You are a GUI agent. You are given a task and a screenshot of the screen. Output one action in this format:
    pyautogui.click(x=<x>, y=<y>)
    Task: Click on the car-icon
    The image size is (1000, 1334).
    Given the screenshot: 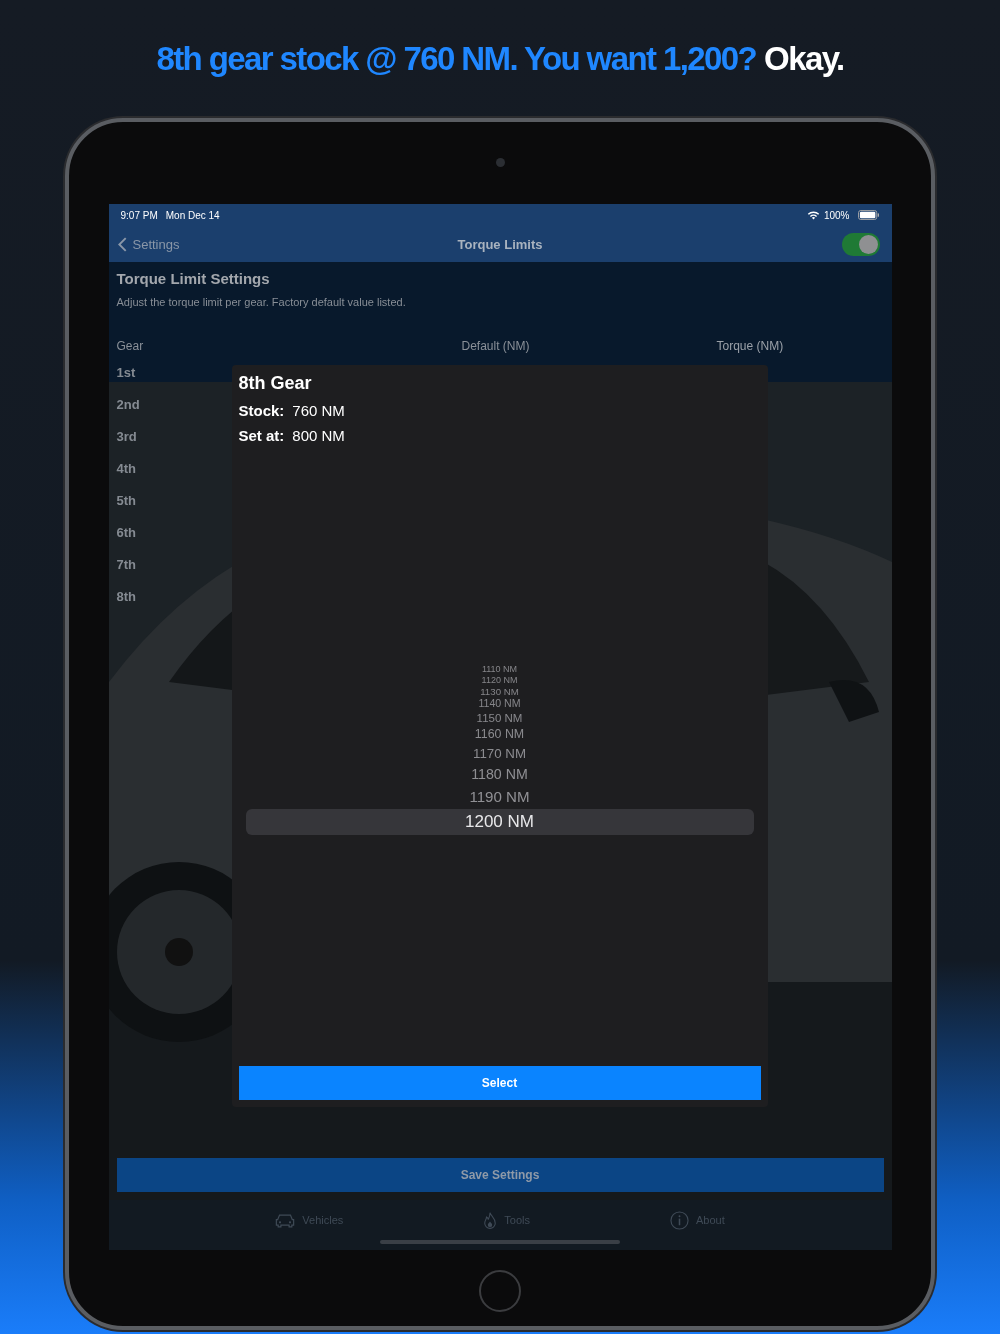 What is the action you would take?
    pyautogui.click(x=285, y=1220)
    